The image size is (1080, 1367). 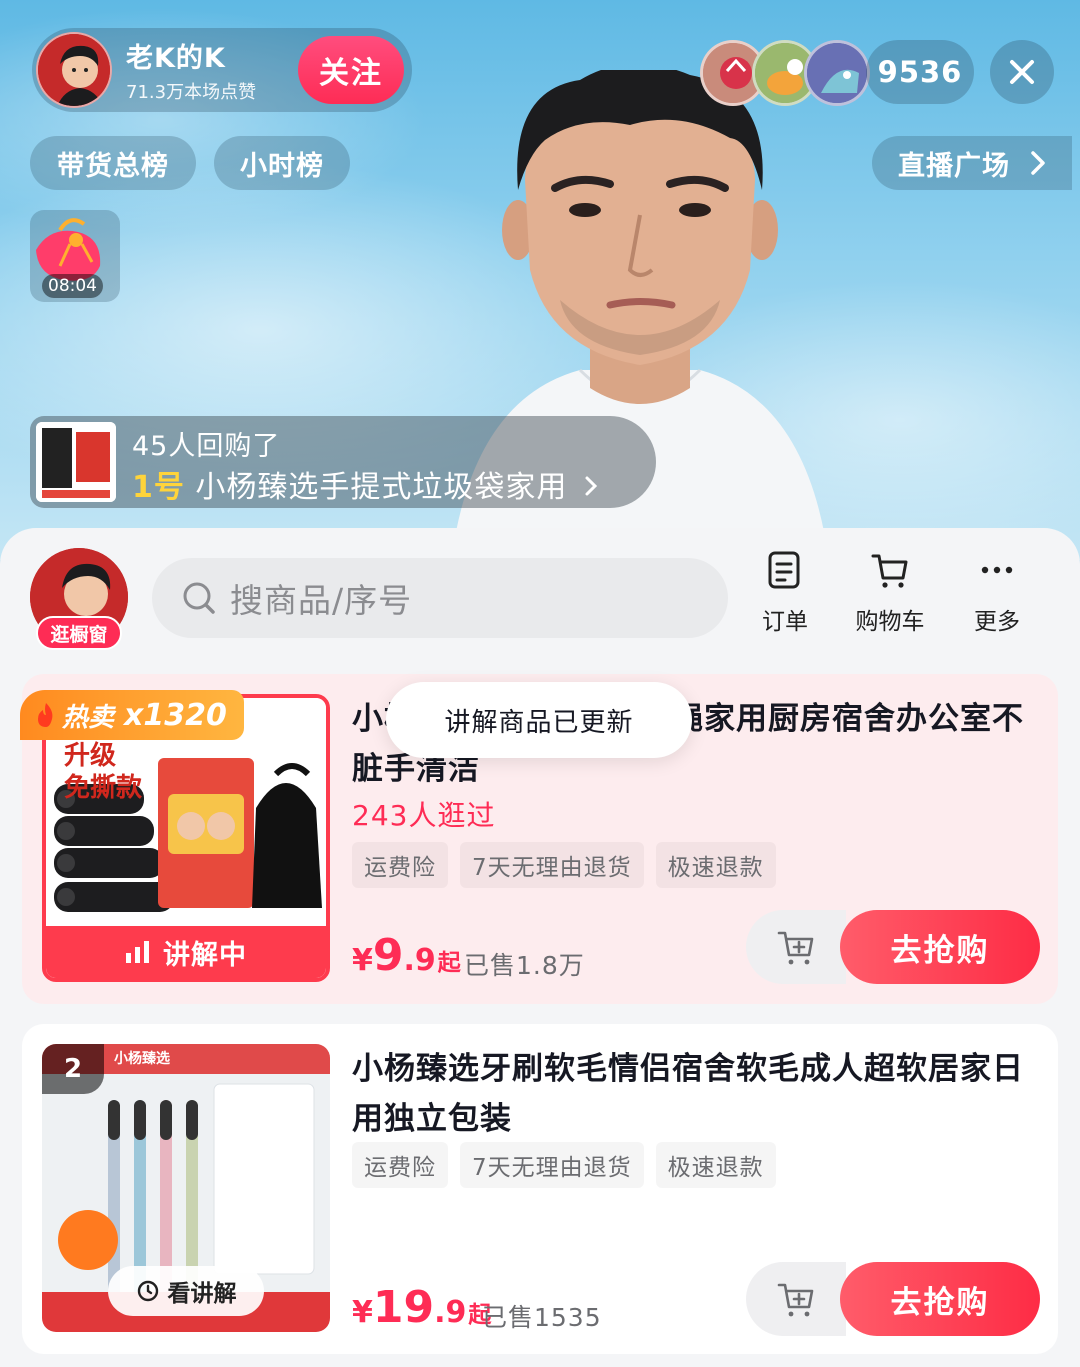 What do you see at coordinates (381, 487) in the screenshot?
I see `notice-product-name: 小杨臻选手提式垃圾袋家用` at bounding box center [381, 487].